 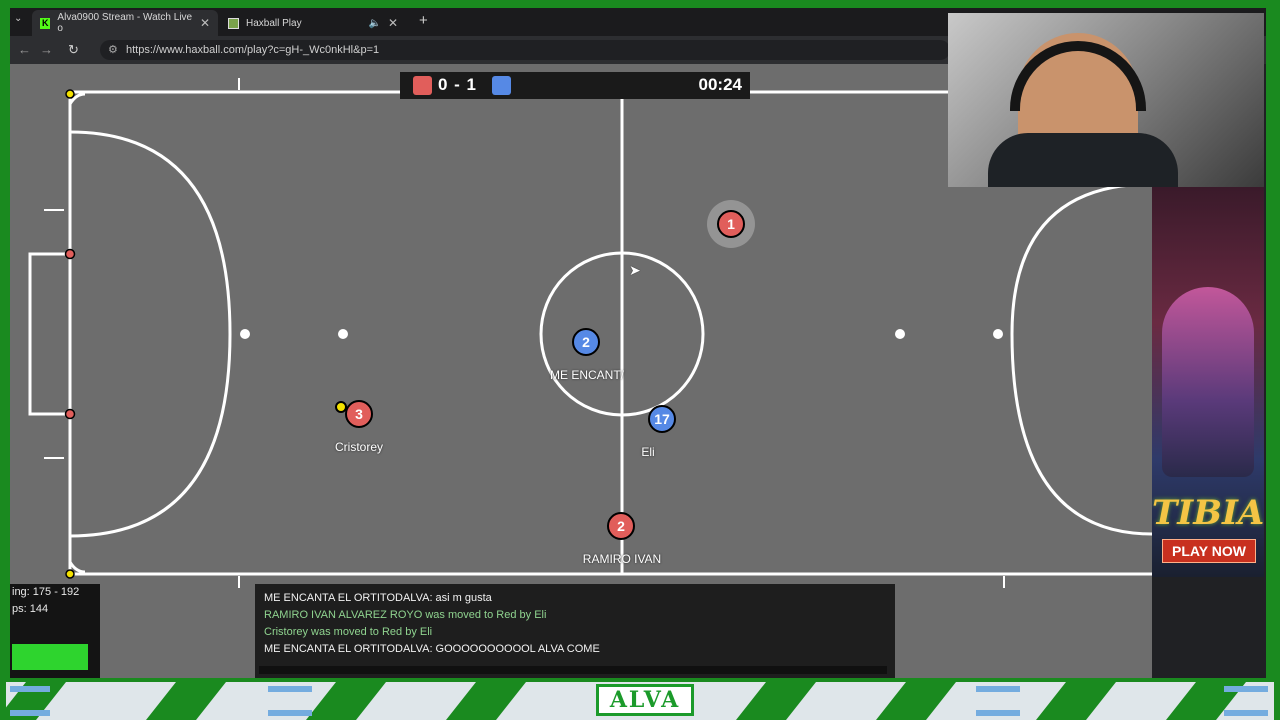 I want to click on ad-play-now-button: PLAY NOW, so click(x=1209, y=551).